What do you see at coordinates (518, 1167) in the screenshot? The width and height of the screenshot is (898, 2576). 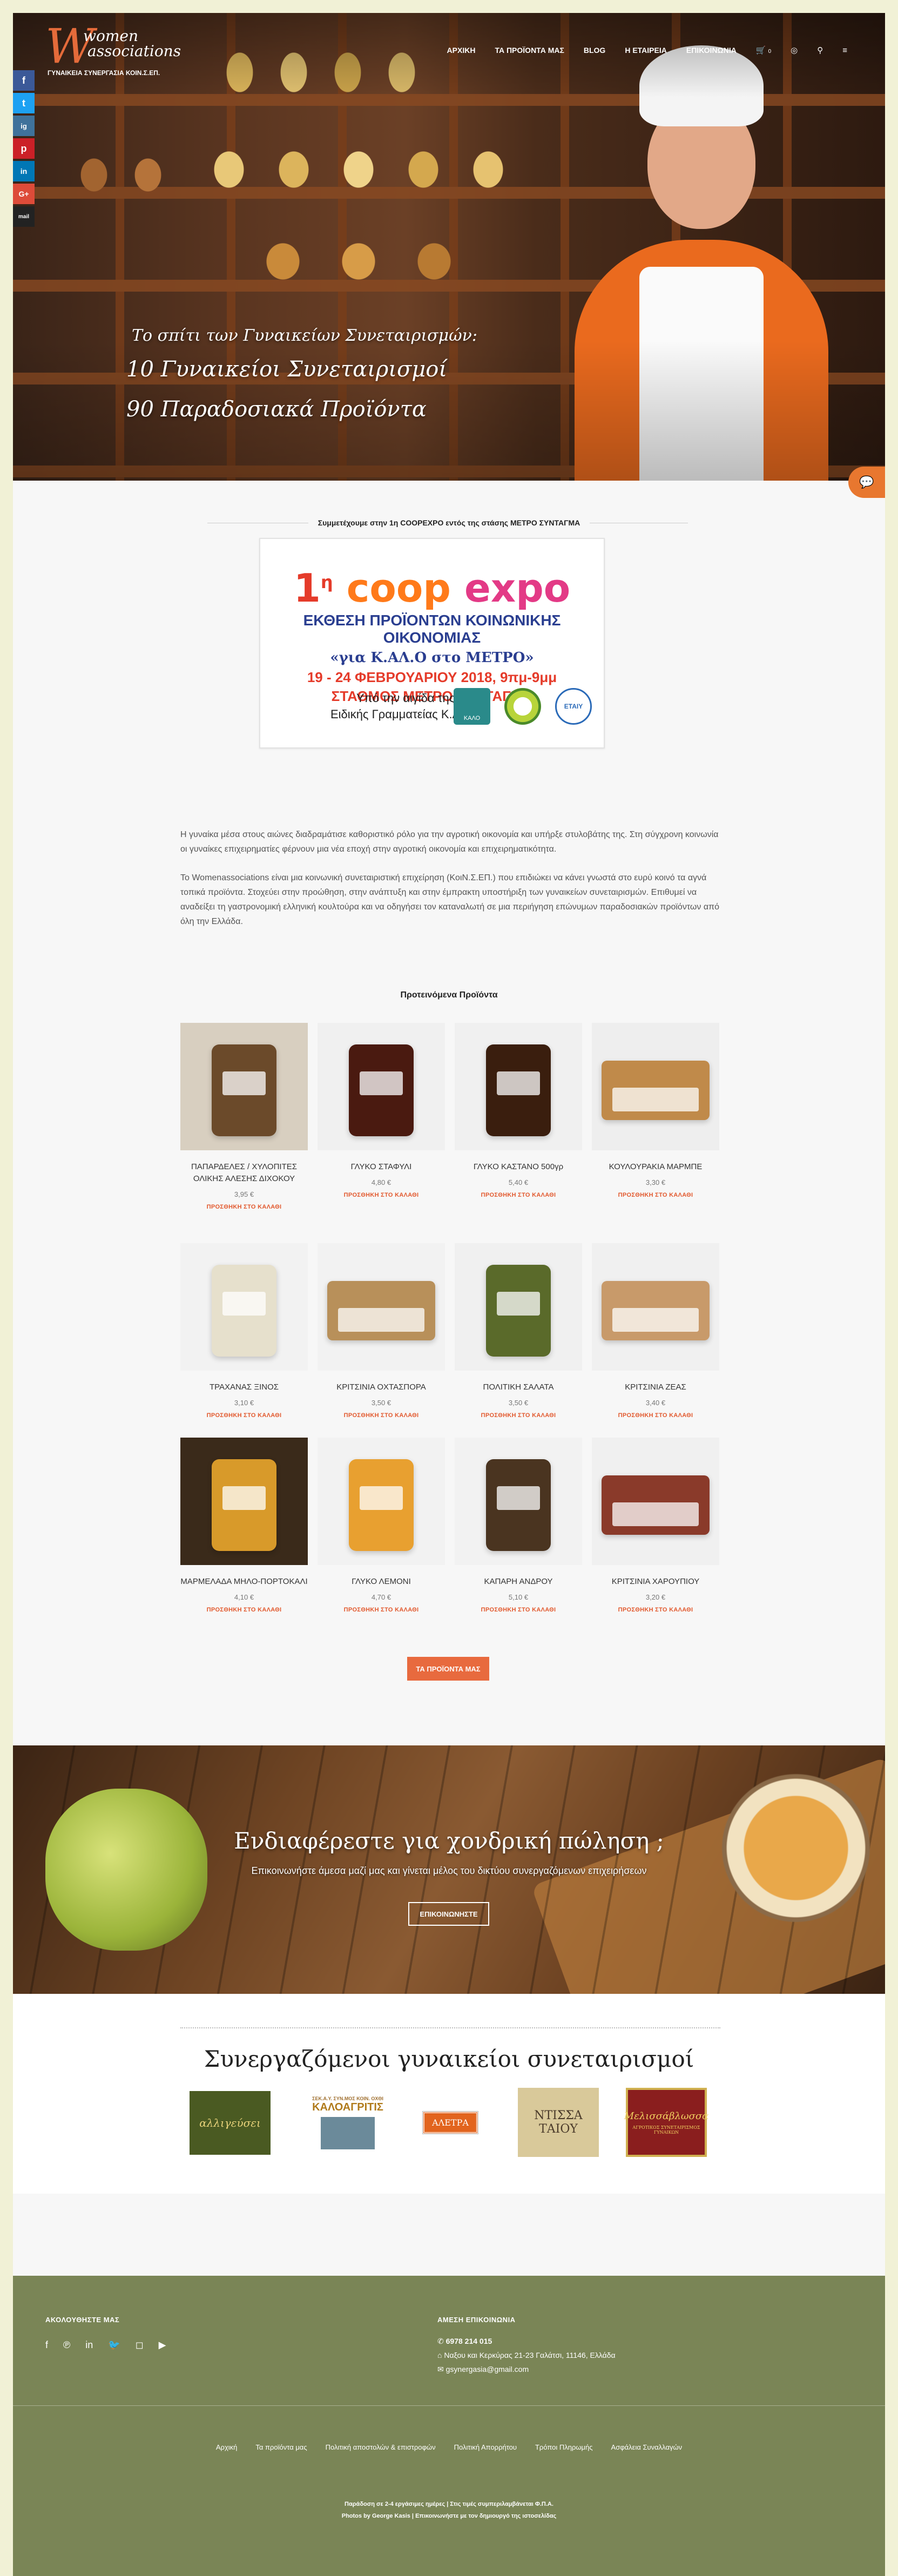 I see `product-name: ΓΛΥΚΟ ΚΑΣΤΑΝΟ 500γρ` at bounding box center [518, 1167].